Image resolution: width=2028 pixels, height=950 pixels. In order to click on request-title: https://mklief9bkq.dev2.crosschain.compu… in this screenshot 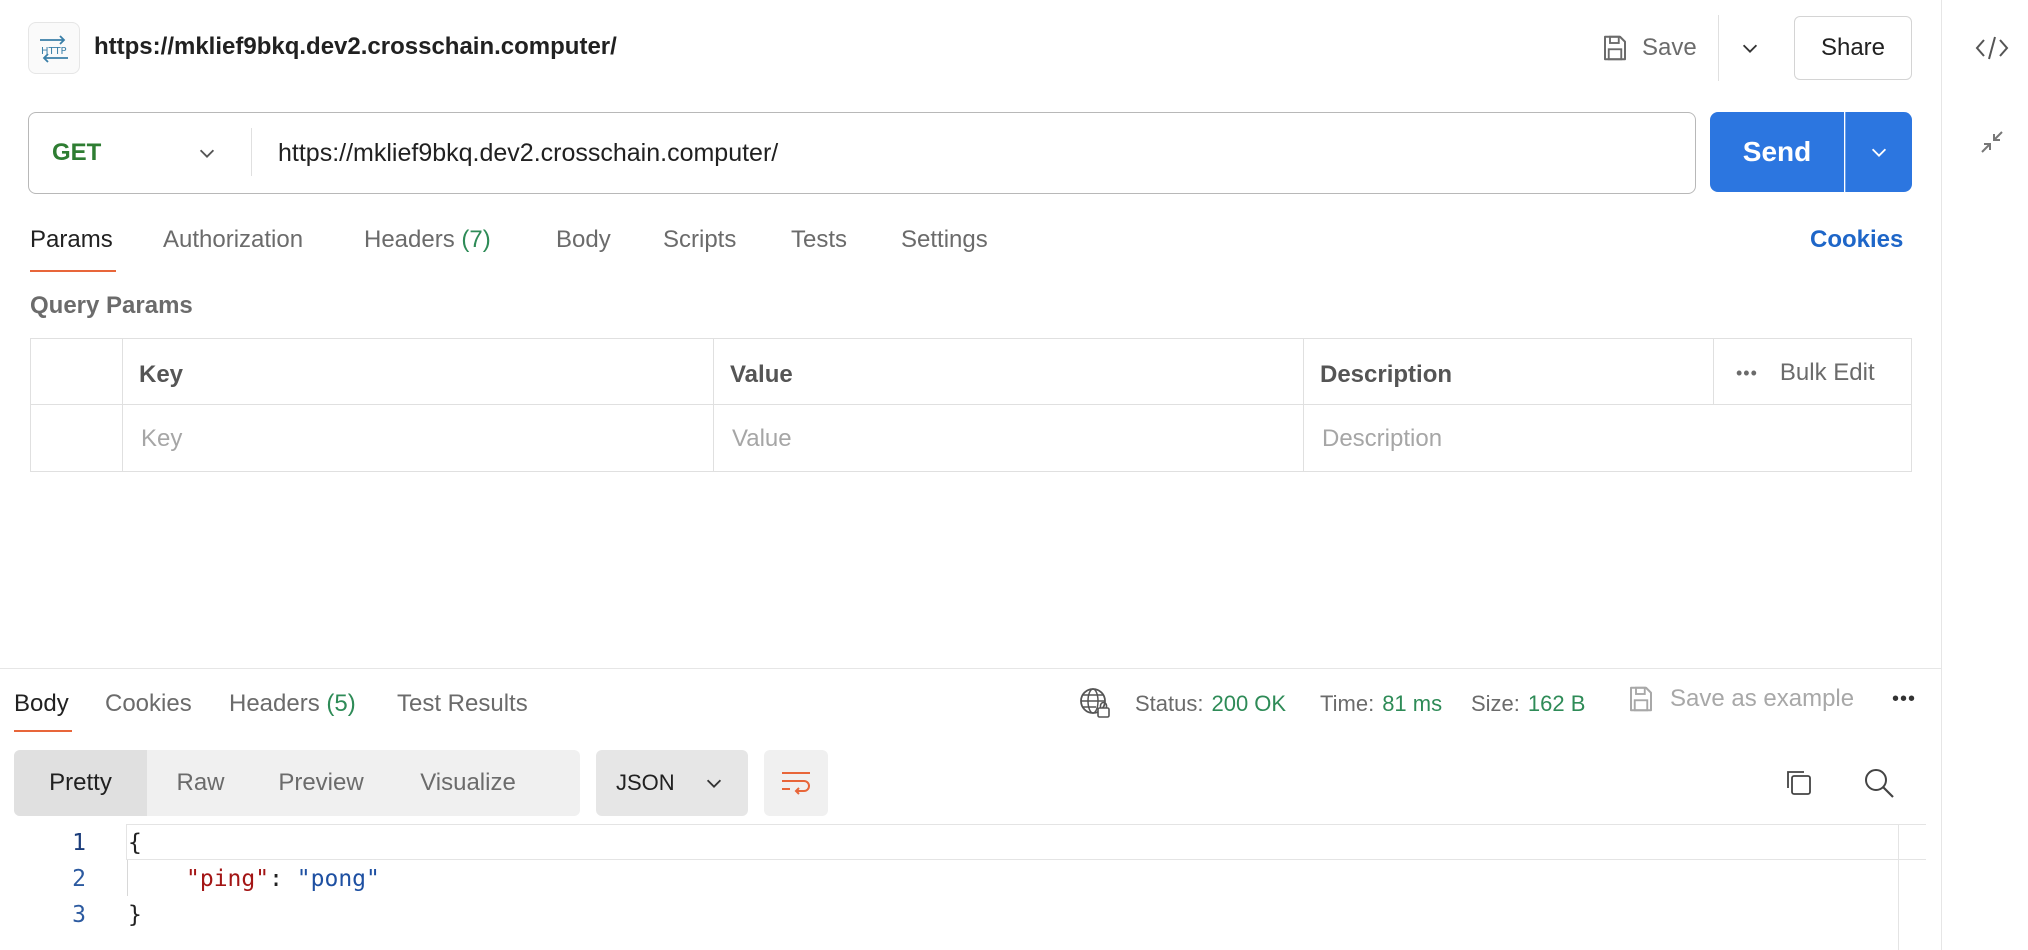, I will do `click(355, 47)`.